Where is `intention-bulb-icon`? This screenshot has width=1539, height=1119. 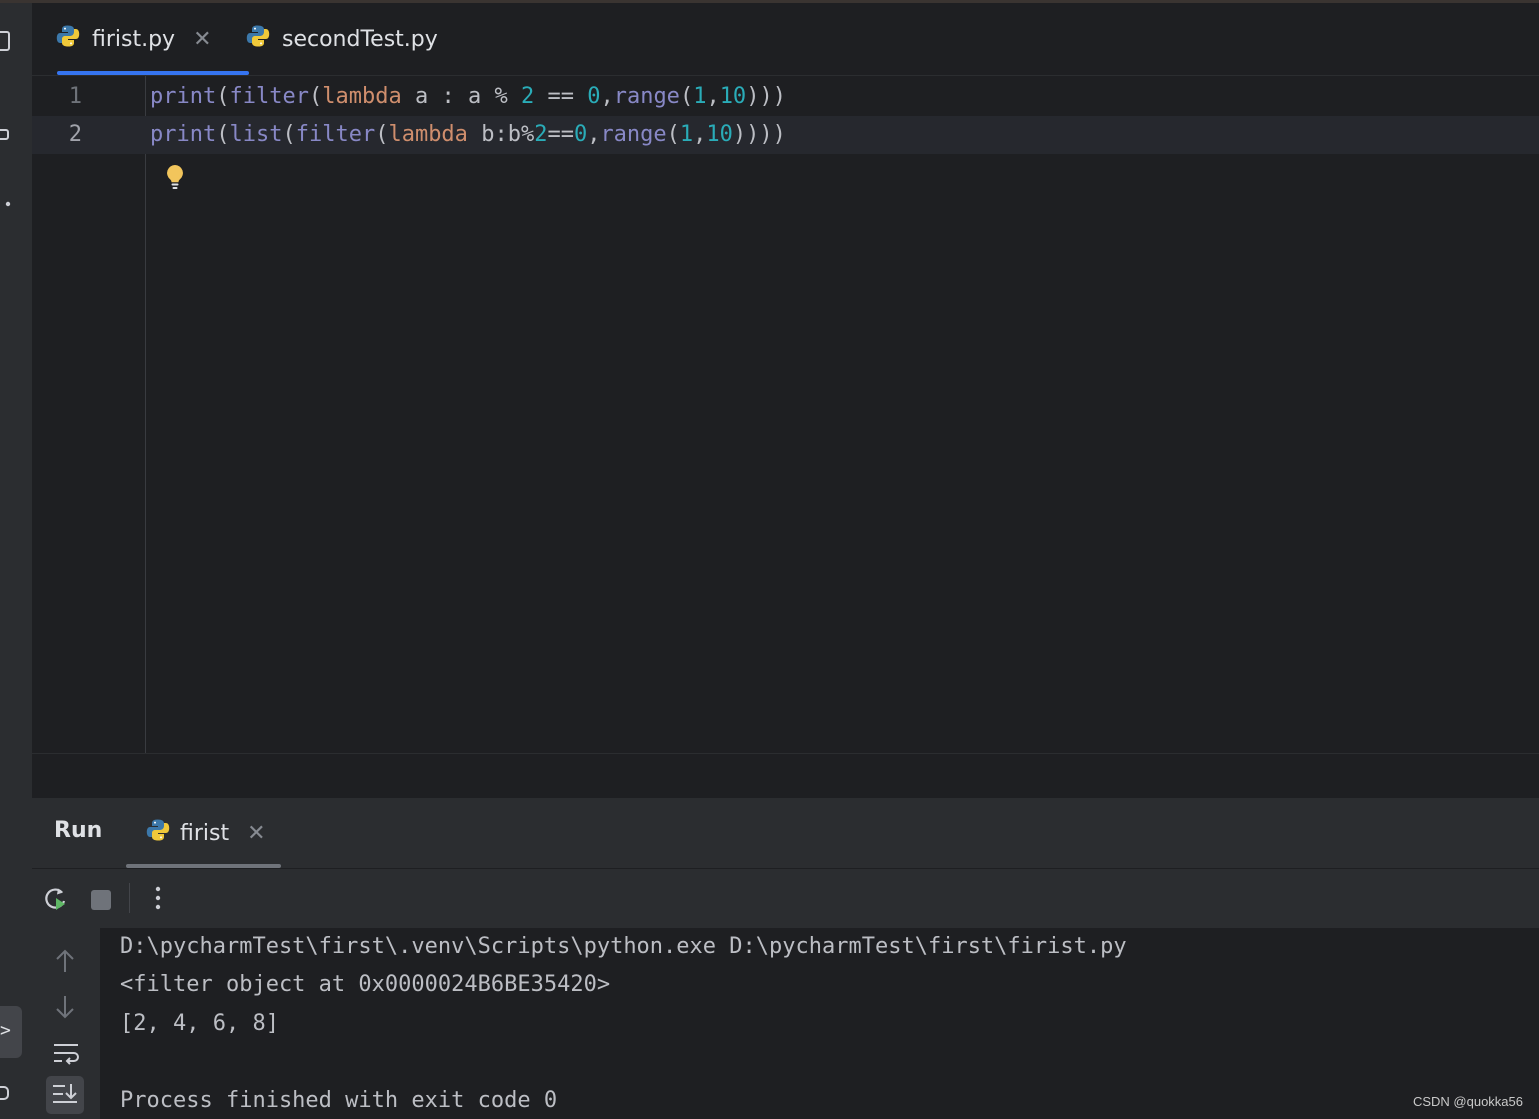
intention-bulb-icon is located at coordinates (175, 180).